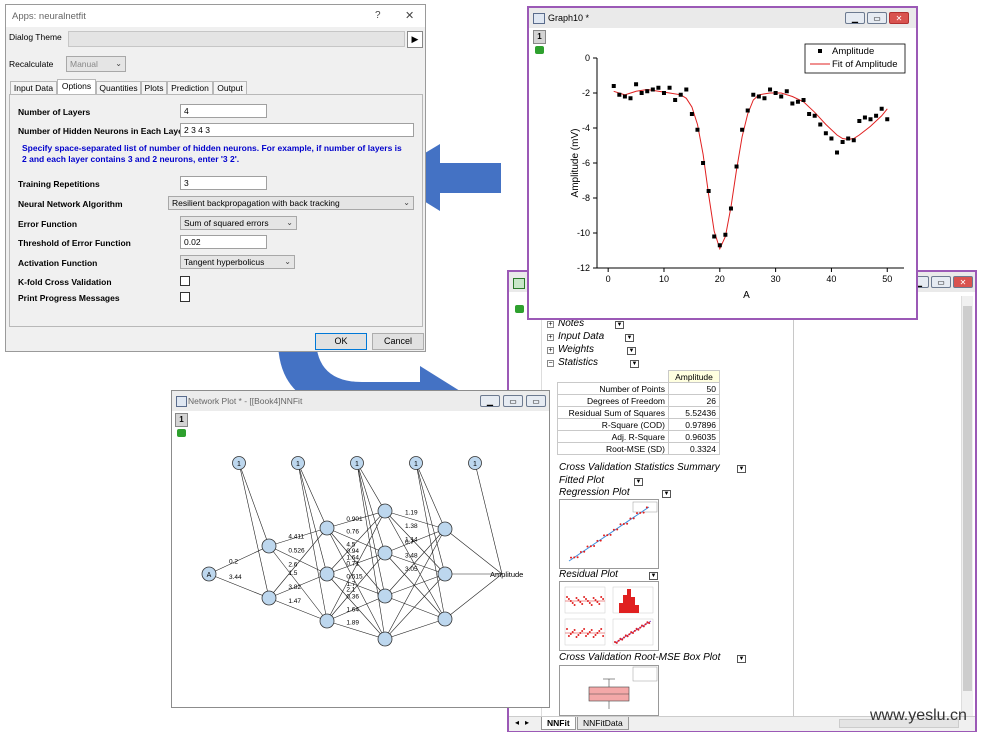  Describe the element at coordinates (223, 111) in the screenshot. I see `layers-input: 4` at that location.